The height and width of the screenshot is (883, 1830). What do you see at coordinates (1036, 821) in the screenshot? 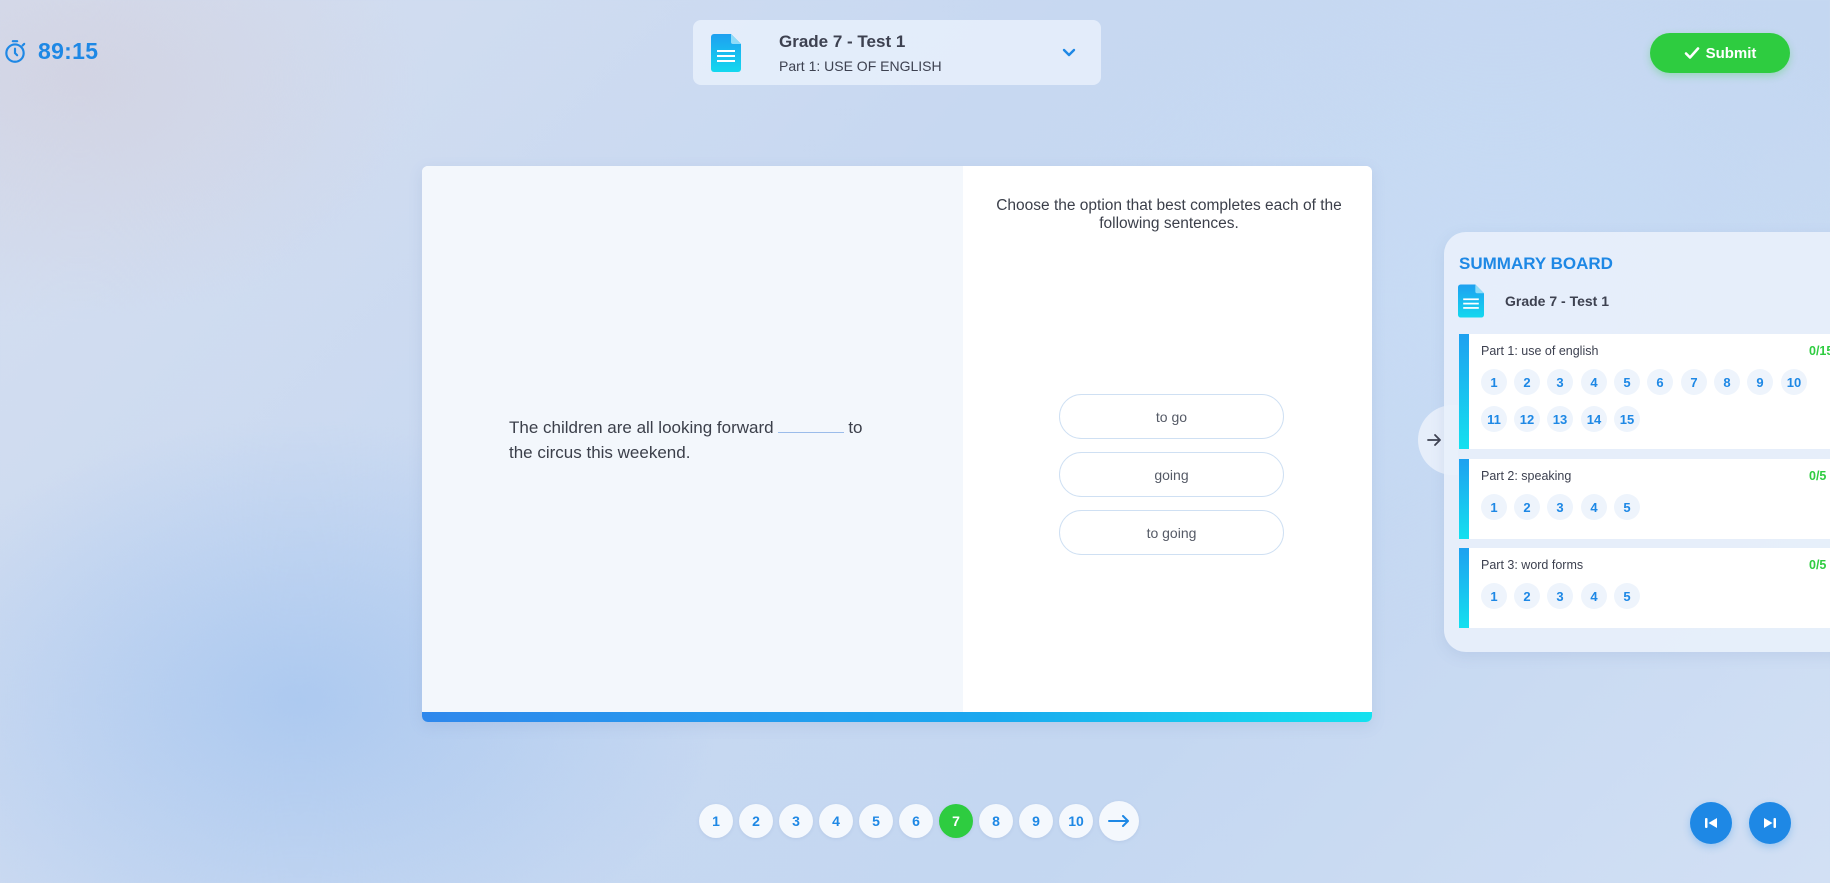
I see `page-button: 9` at bounding box center [1036, 821].